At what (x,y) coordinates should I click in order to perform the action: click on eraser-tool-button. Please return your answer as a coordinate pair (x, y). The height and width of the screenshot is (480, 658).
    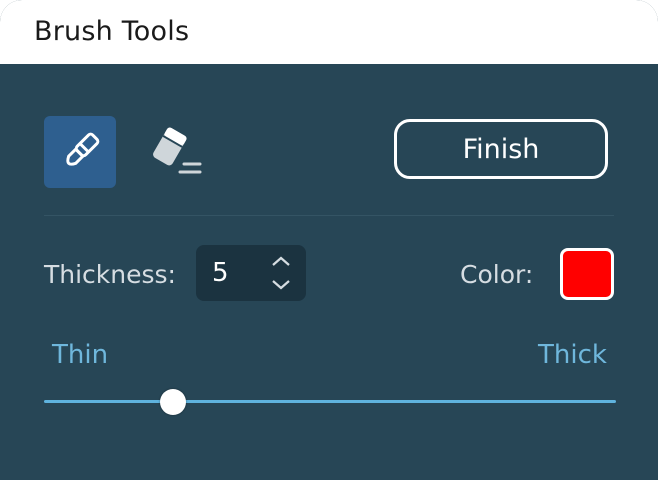
    Looking at the image, I should click on (176, 152).